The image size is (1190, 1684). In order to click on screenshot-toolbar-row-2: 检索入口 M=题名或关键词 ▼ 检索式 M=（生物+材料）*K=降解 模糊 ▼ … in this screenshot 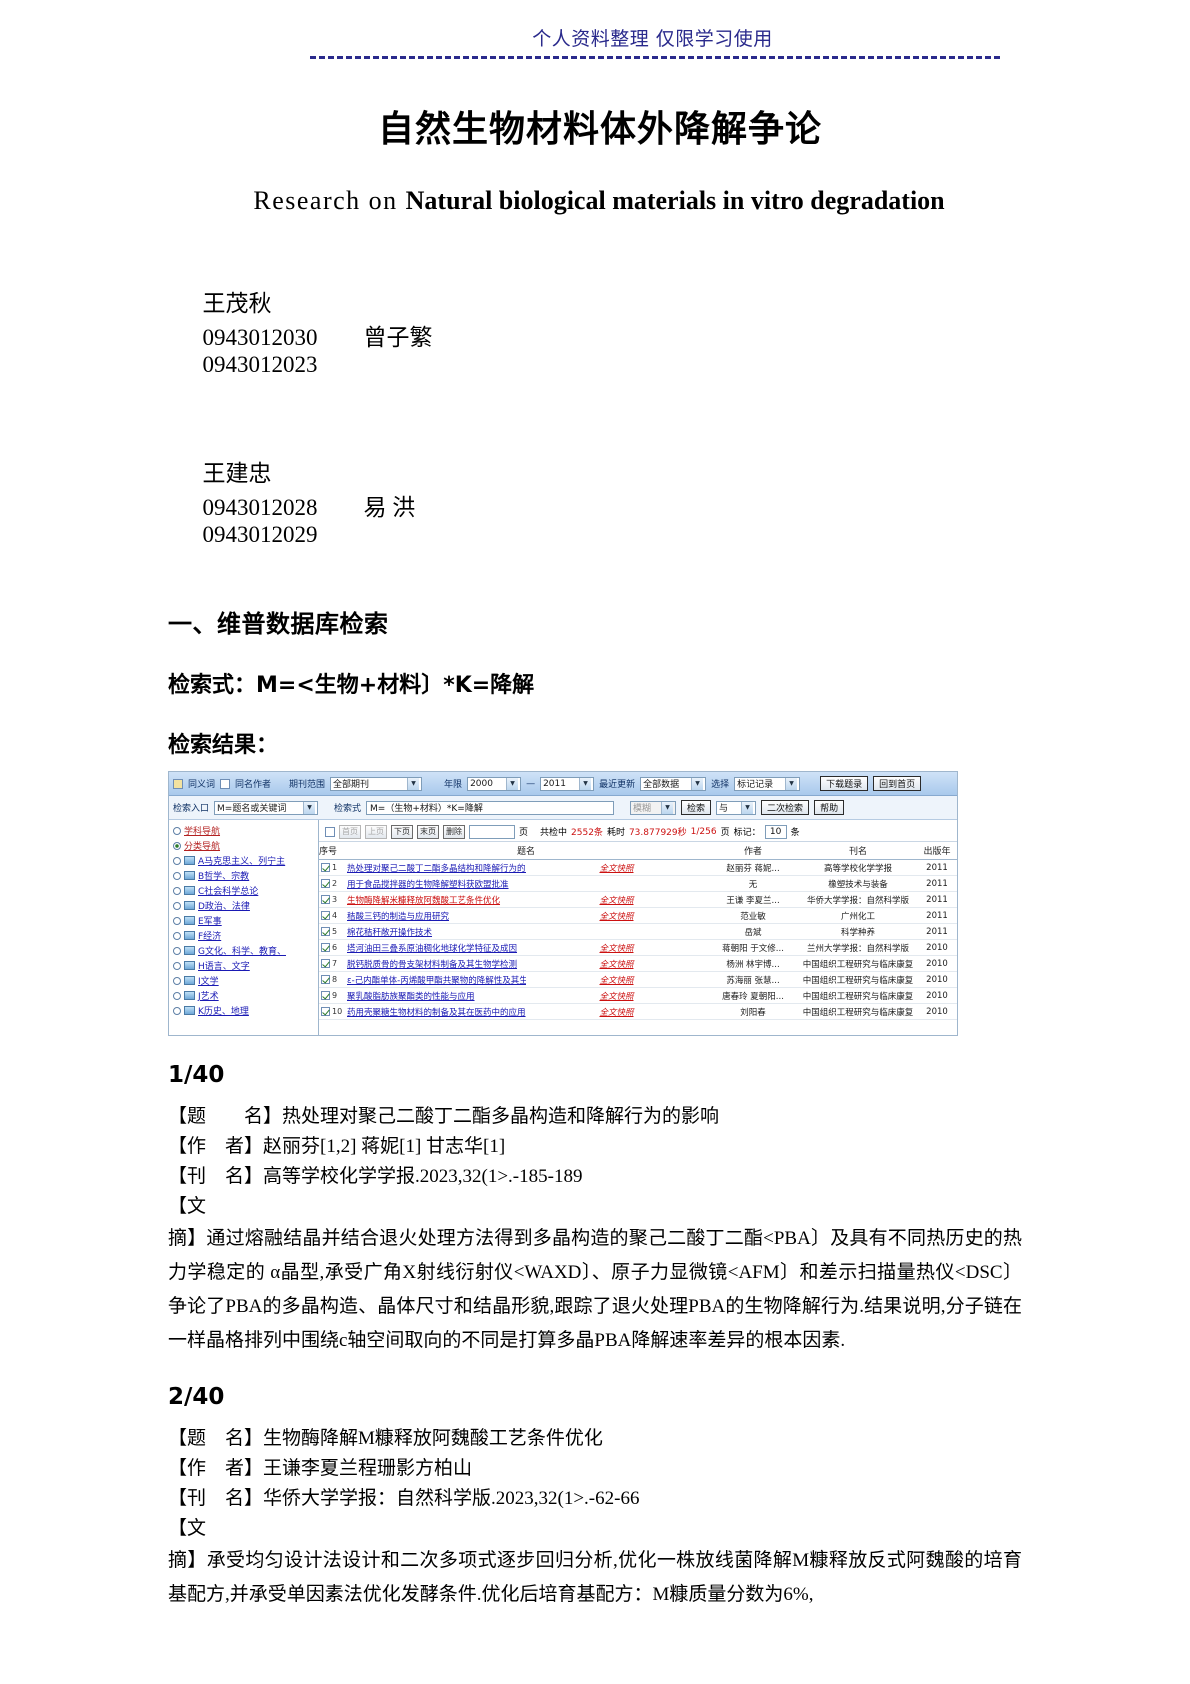, I will do `click(563, 808)`.